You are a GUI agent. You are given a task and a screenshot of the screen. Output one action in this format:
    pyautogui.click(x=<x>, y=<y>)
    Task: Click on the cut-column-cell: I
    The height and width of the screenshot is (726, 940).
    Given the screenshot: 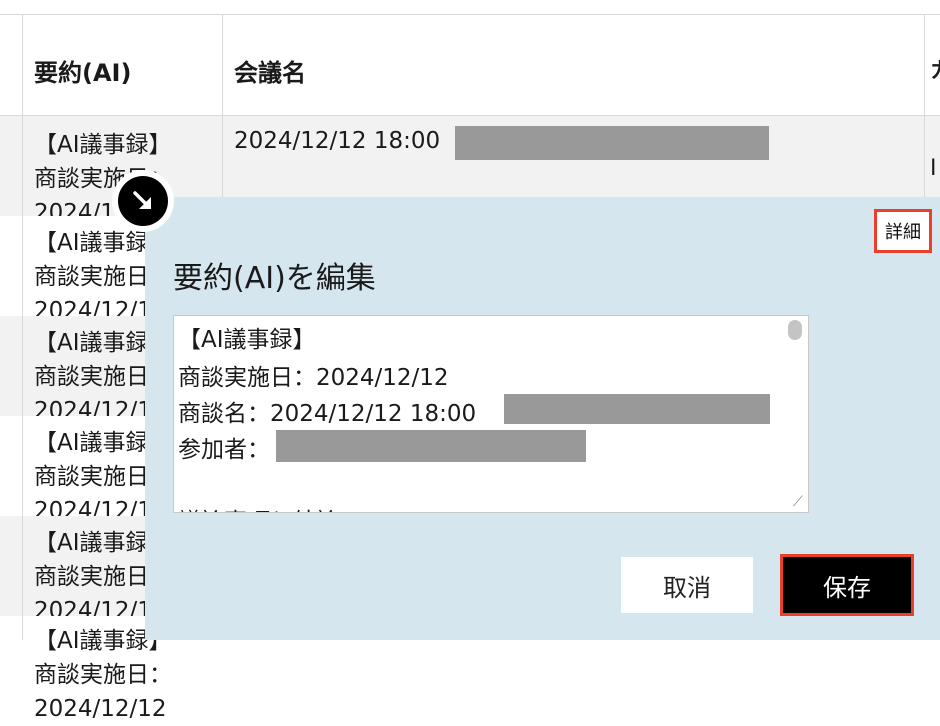 What is the action you would take?
    pyautogui.click(x=933, y=168)
    